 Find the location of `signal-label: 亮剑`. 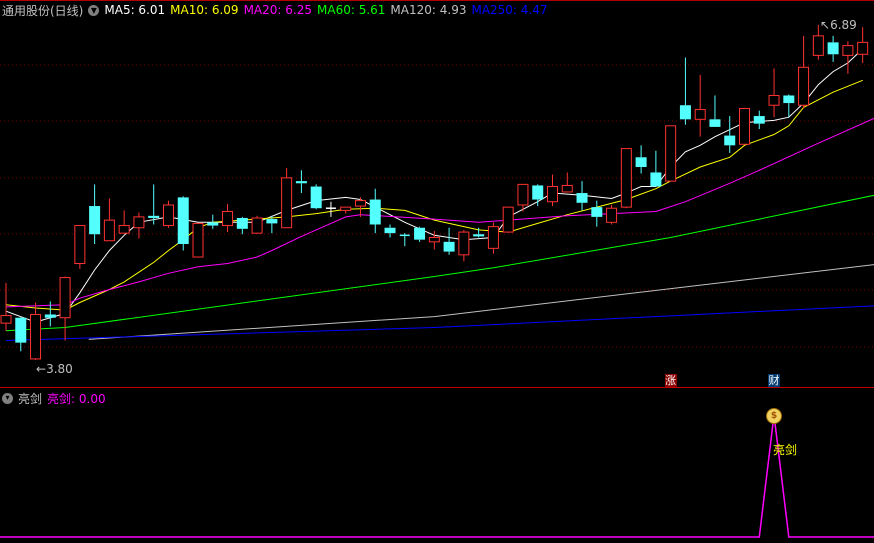

signal-label: 亮剑 is located at coordinates (785, 450).